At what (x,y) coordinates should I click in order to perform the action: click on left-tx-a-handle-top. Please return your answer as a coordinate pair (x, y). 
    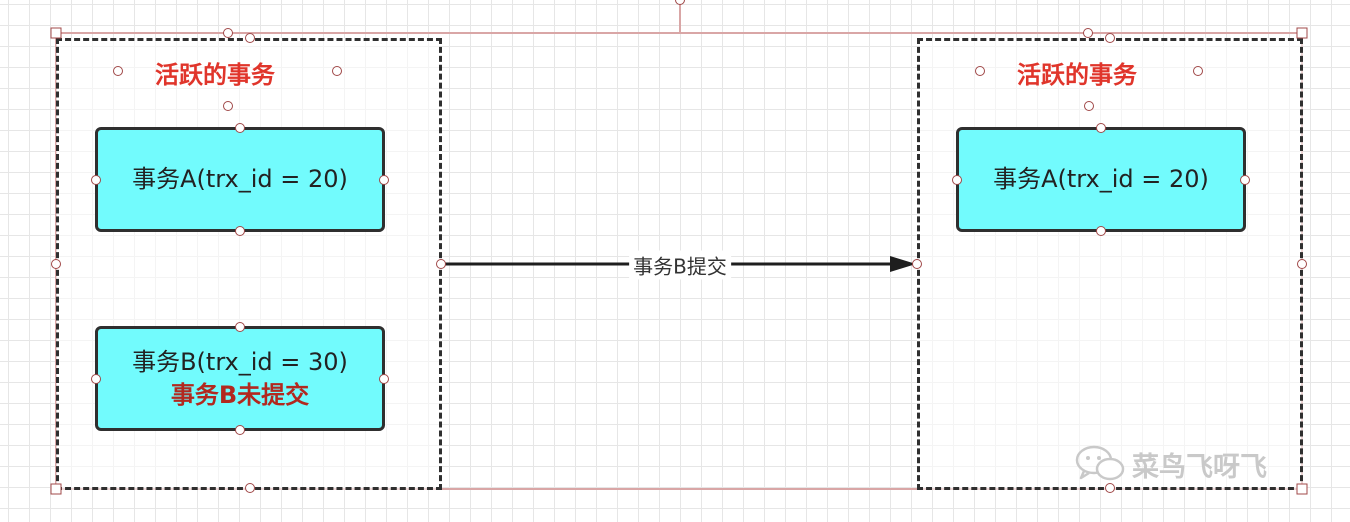
    Looking at the image, I should click on (240, 128).